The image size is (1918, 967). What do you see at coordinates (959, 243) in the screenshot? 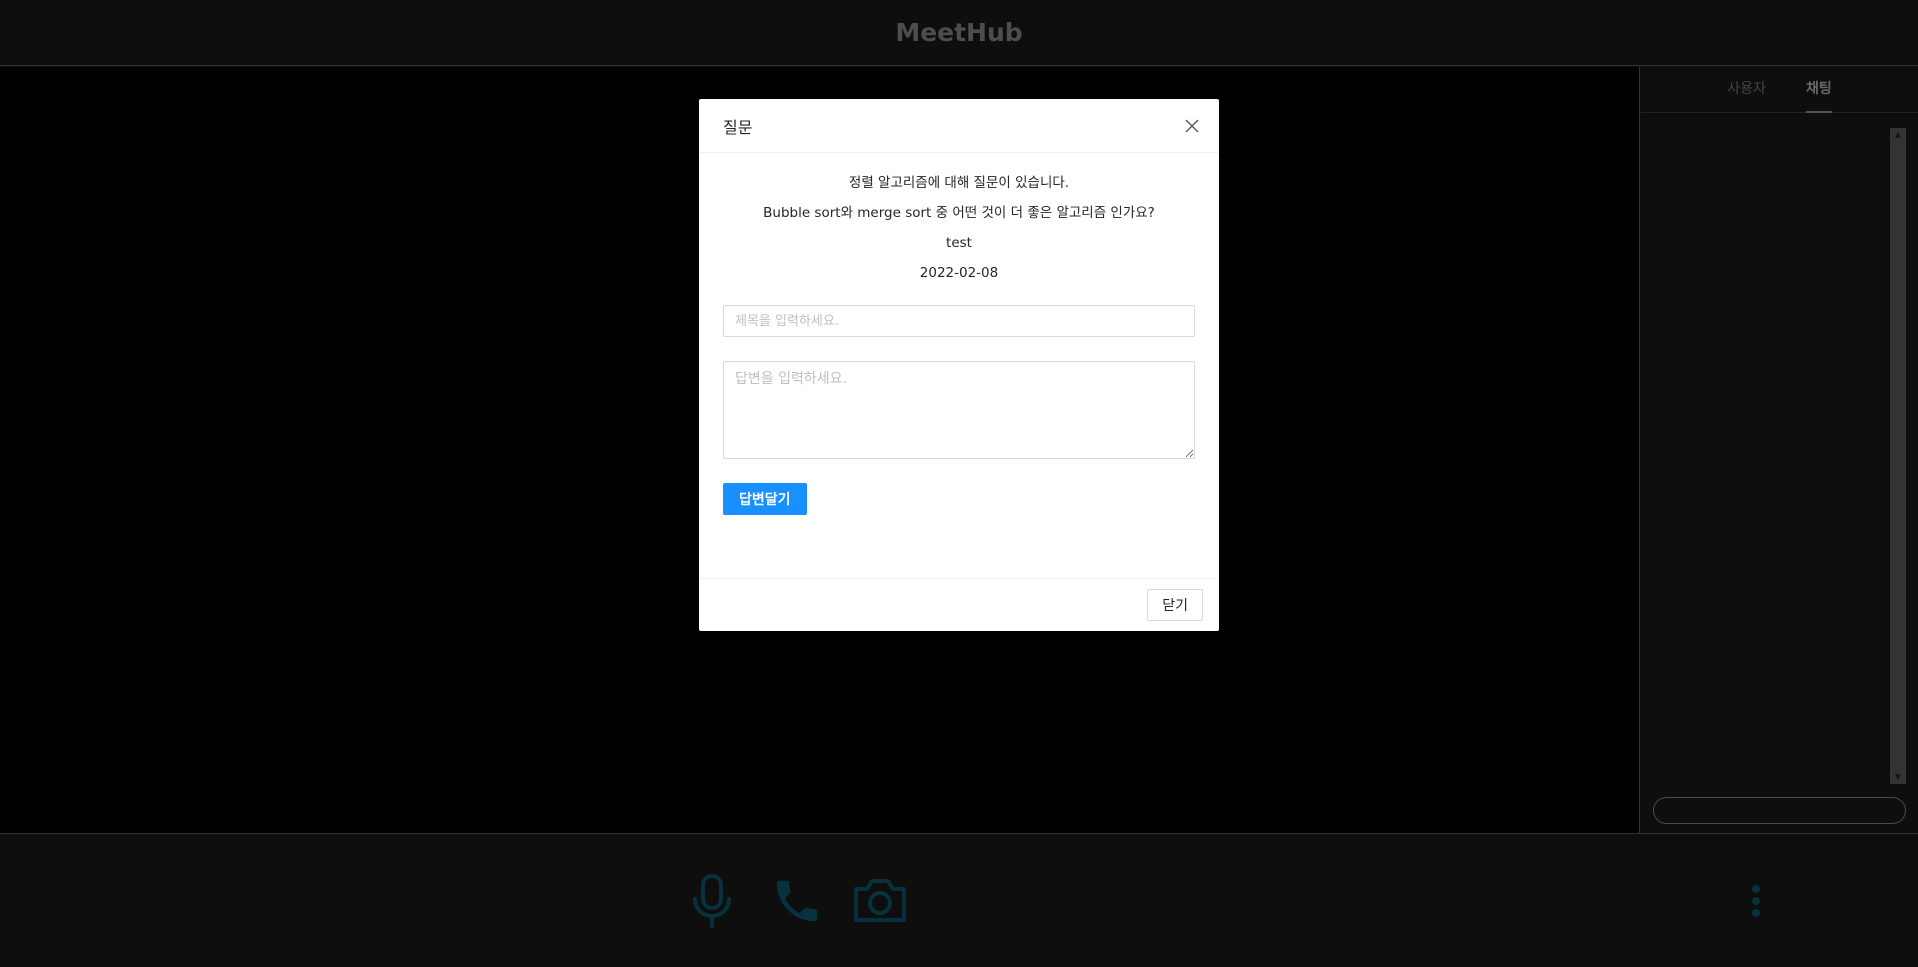
I see `question-author: test` at bounding box center [959, 243].